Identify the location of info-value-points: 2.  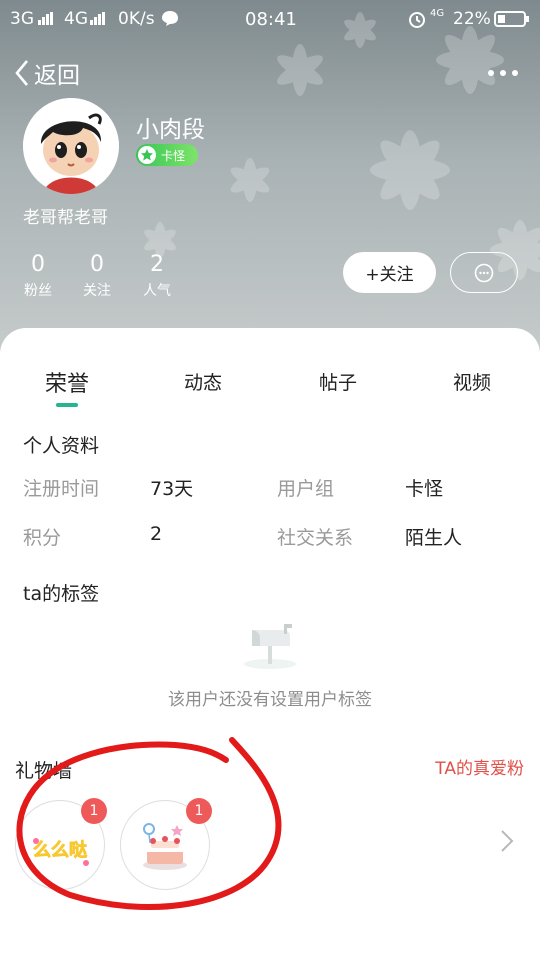
(156, 534).